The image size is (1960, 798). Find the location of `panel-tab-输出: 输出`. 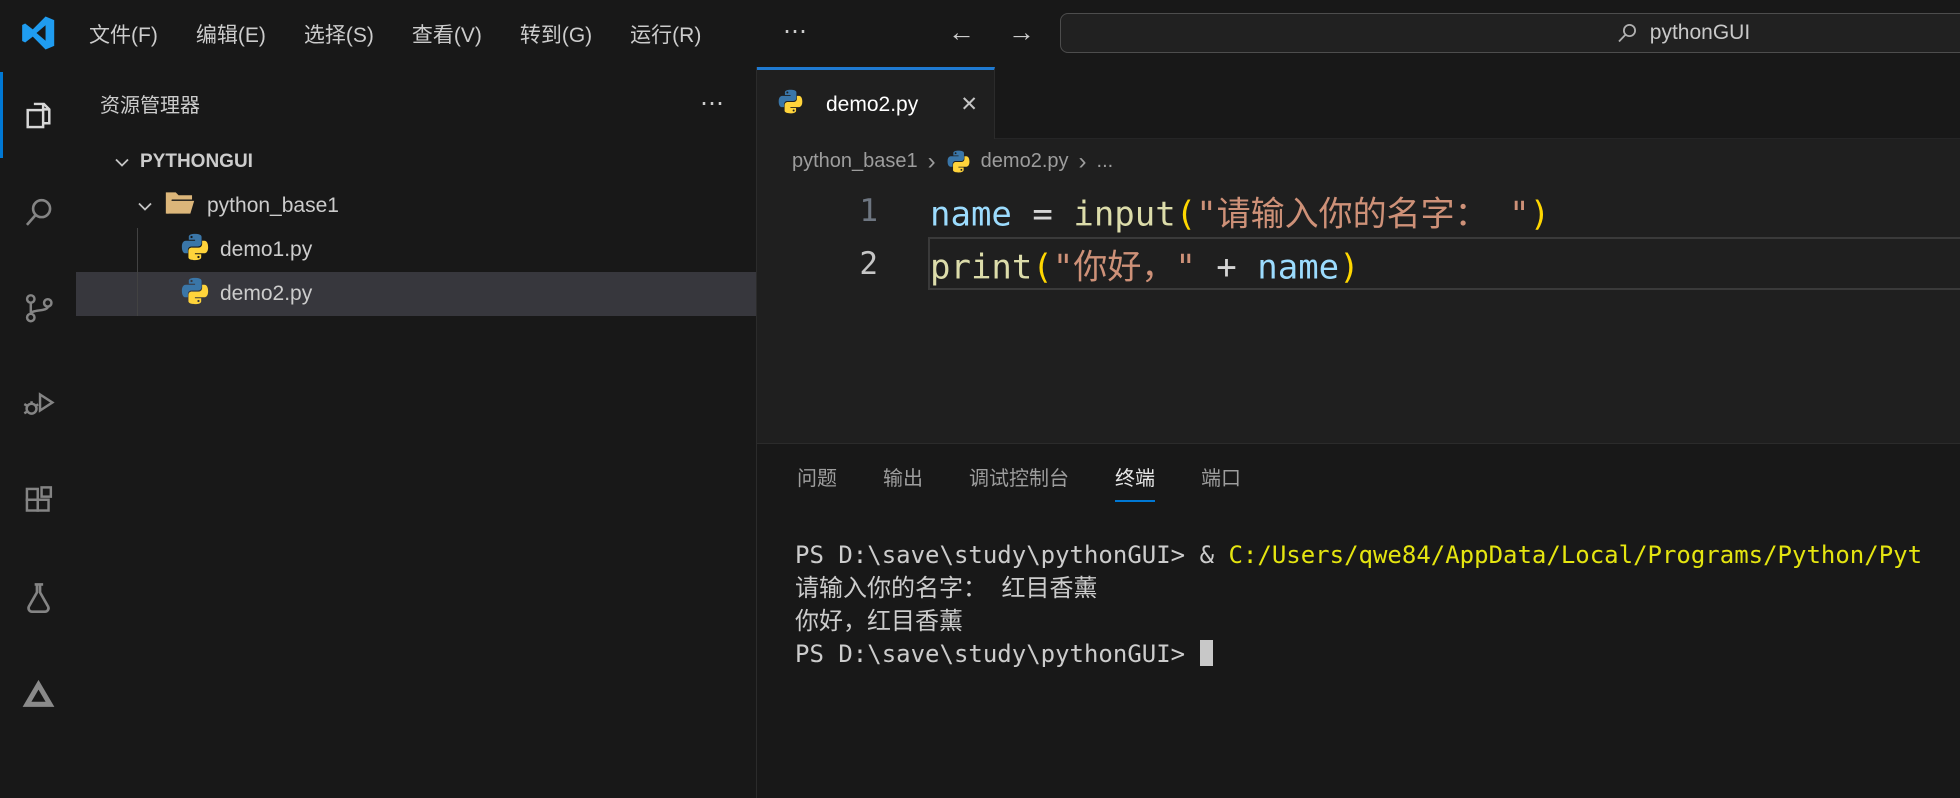

panel-tab-输出: 输出 is located at coordinates (903, 476).